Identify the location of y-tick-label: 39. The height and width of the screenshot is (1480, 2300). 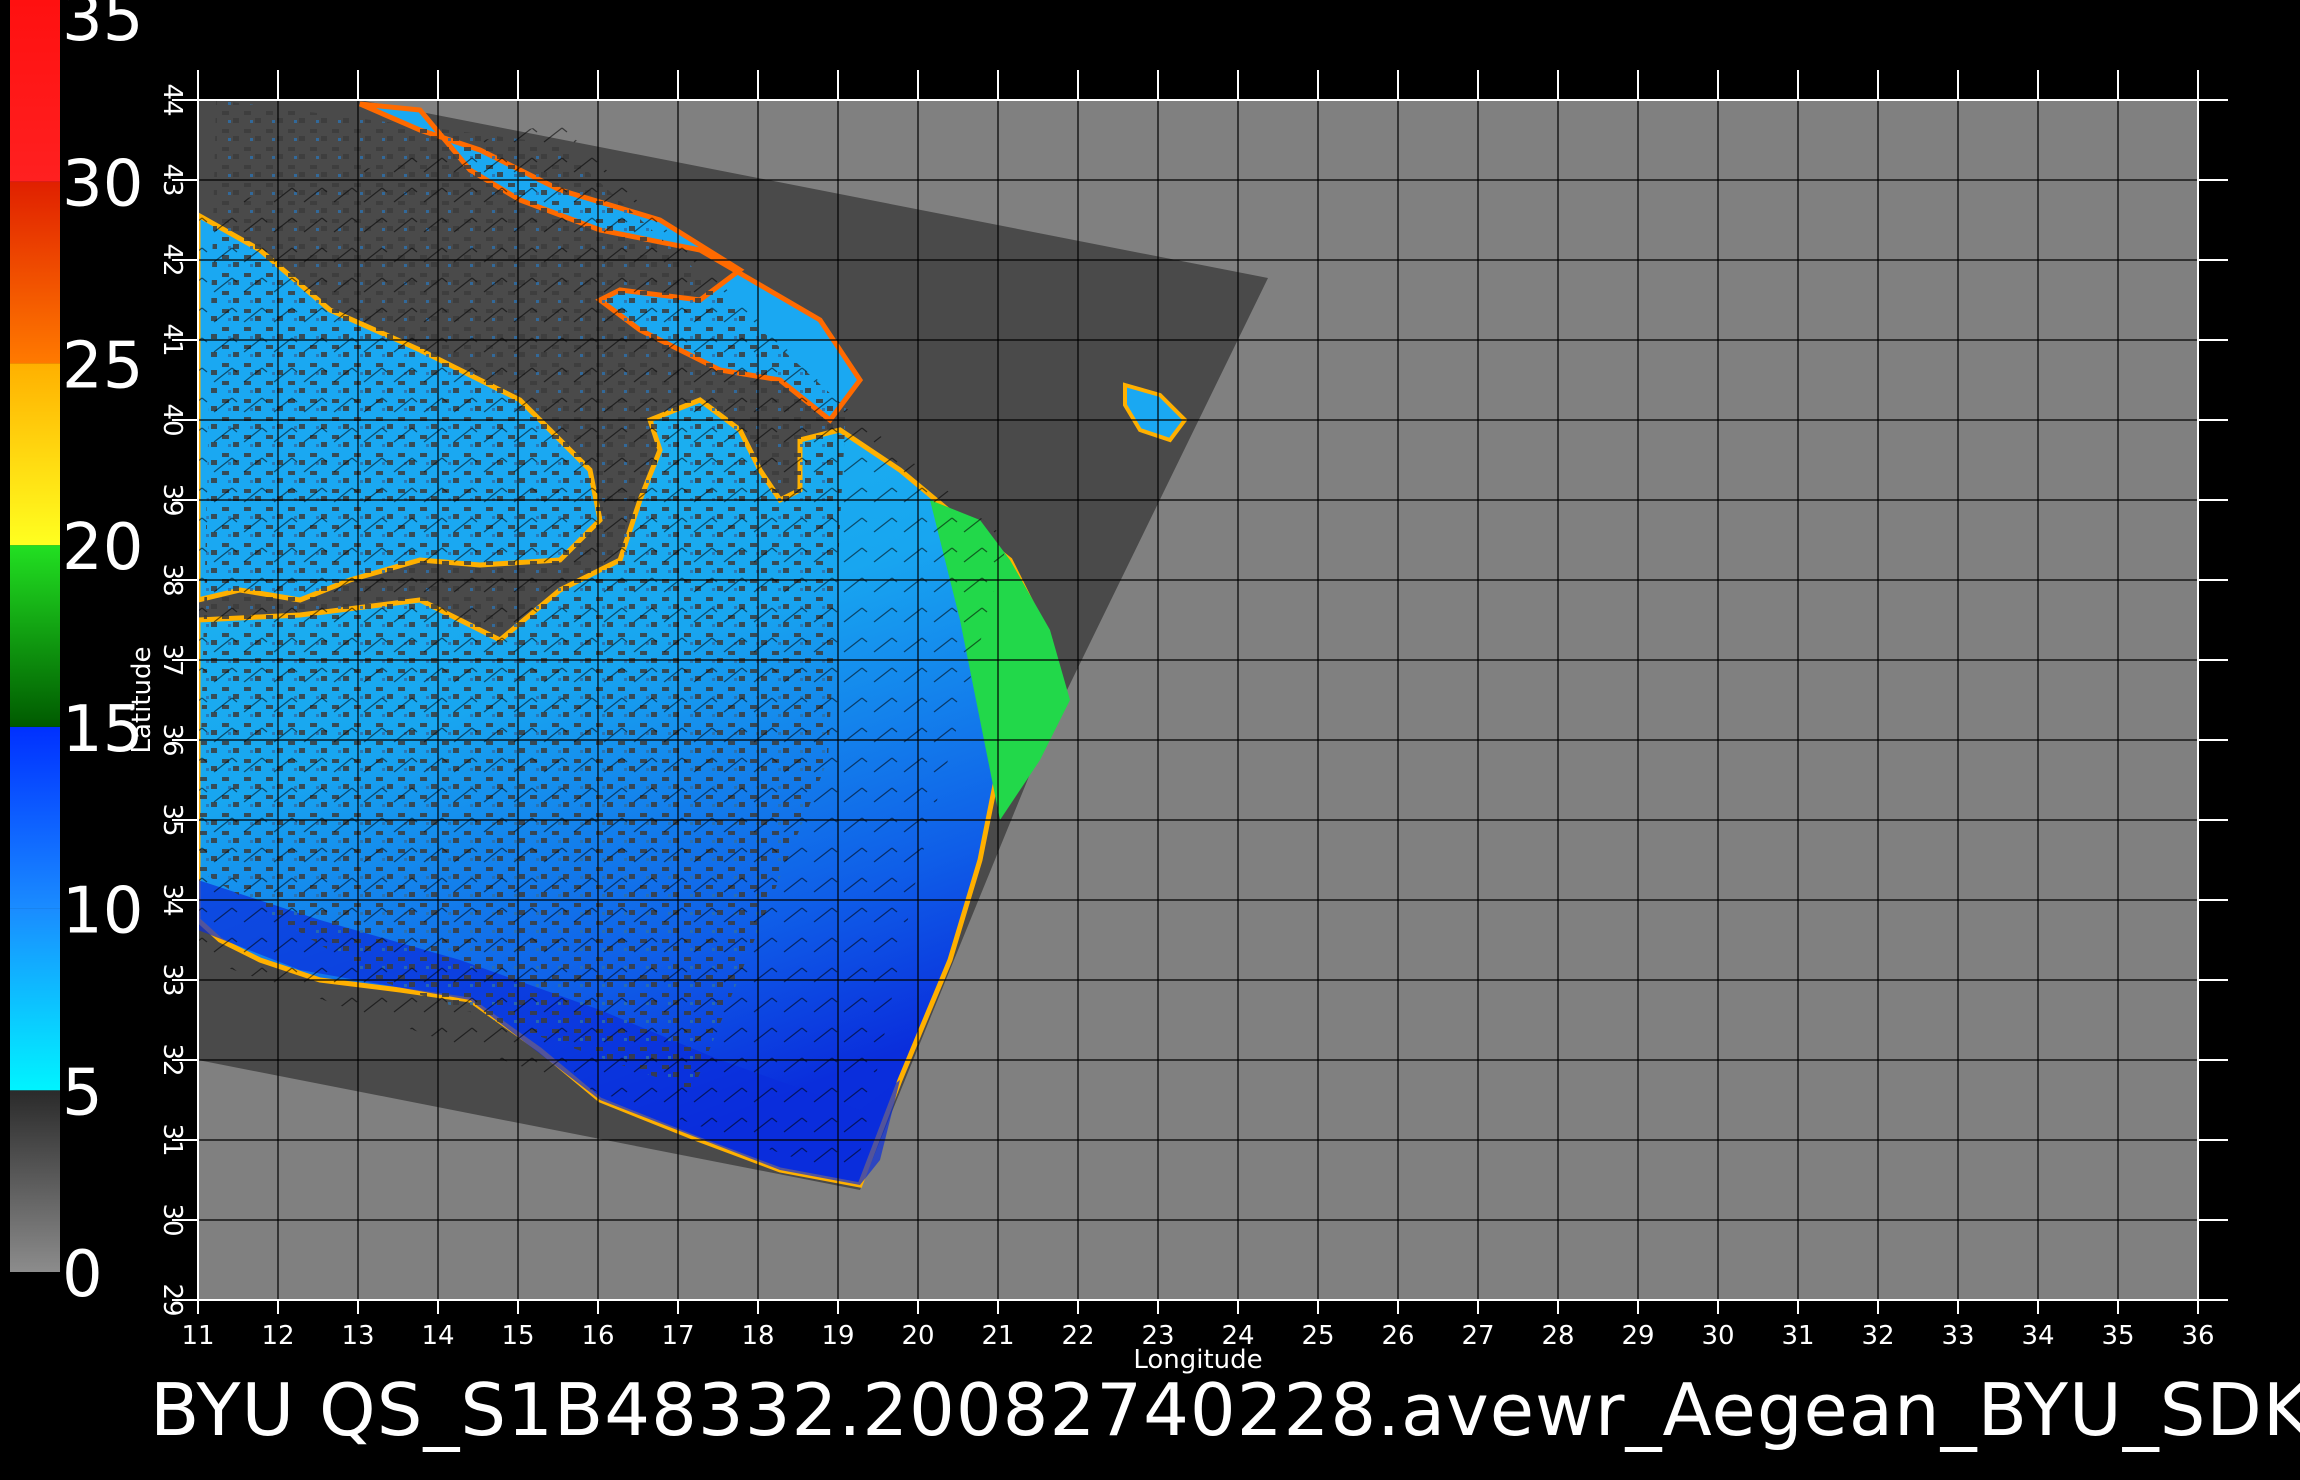
(172, 499).